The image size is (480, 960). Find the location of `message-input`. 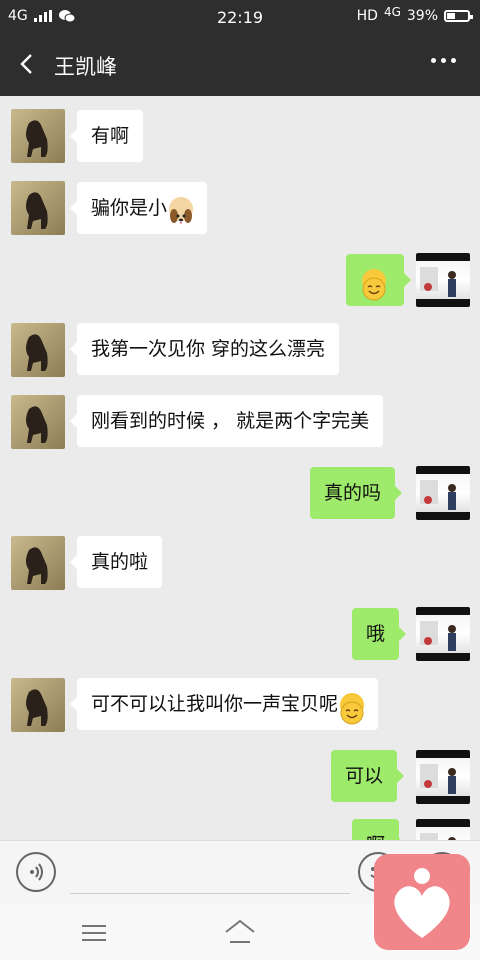

message-input is located at coordinates (210, 874).